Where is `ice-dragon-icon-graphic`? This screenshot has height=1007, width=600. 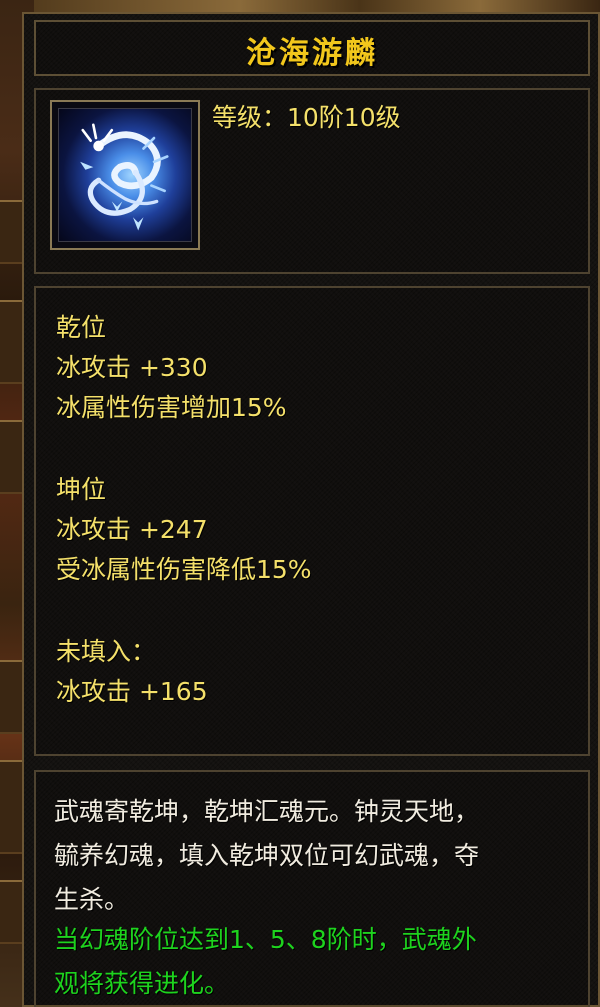
ice-dragon-icon-graphic is located at coordinates (124, 177).